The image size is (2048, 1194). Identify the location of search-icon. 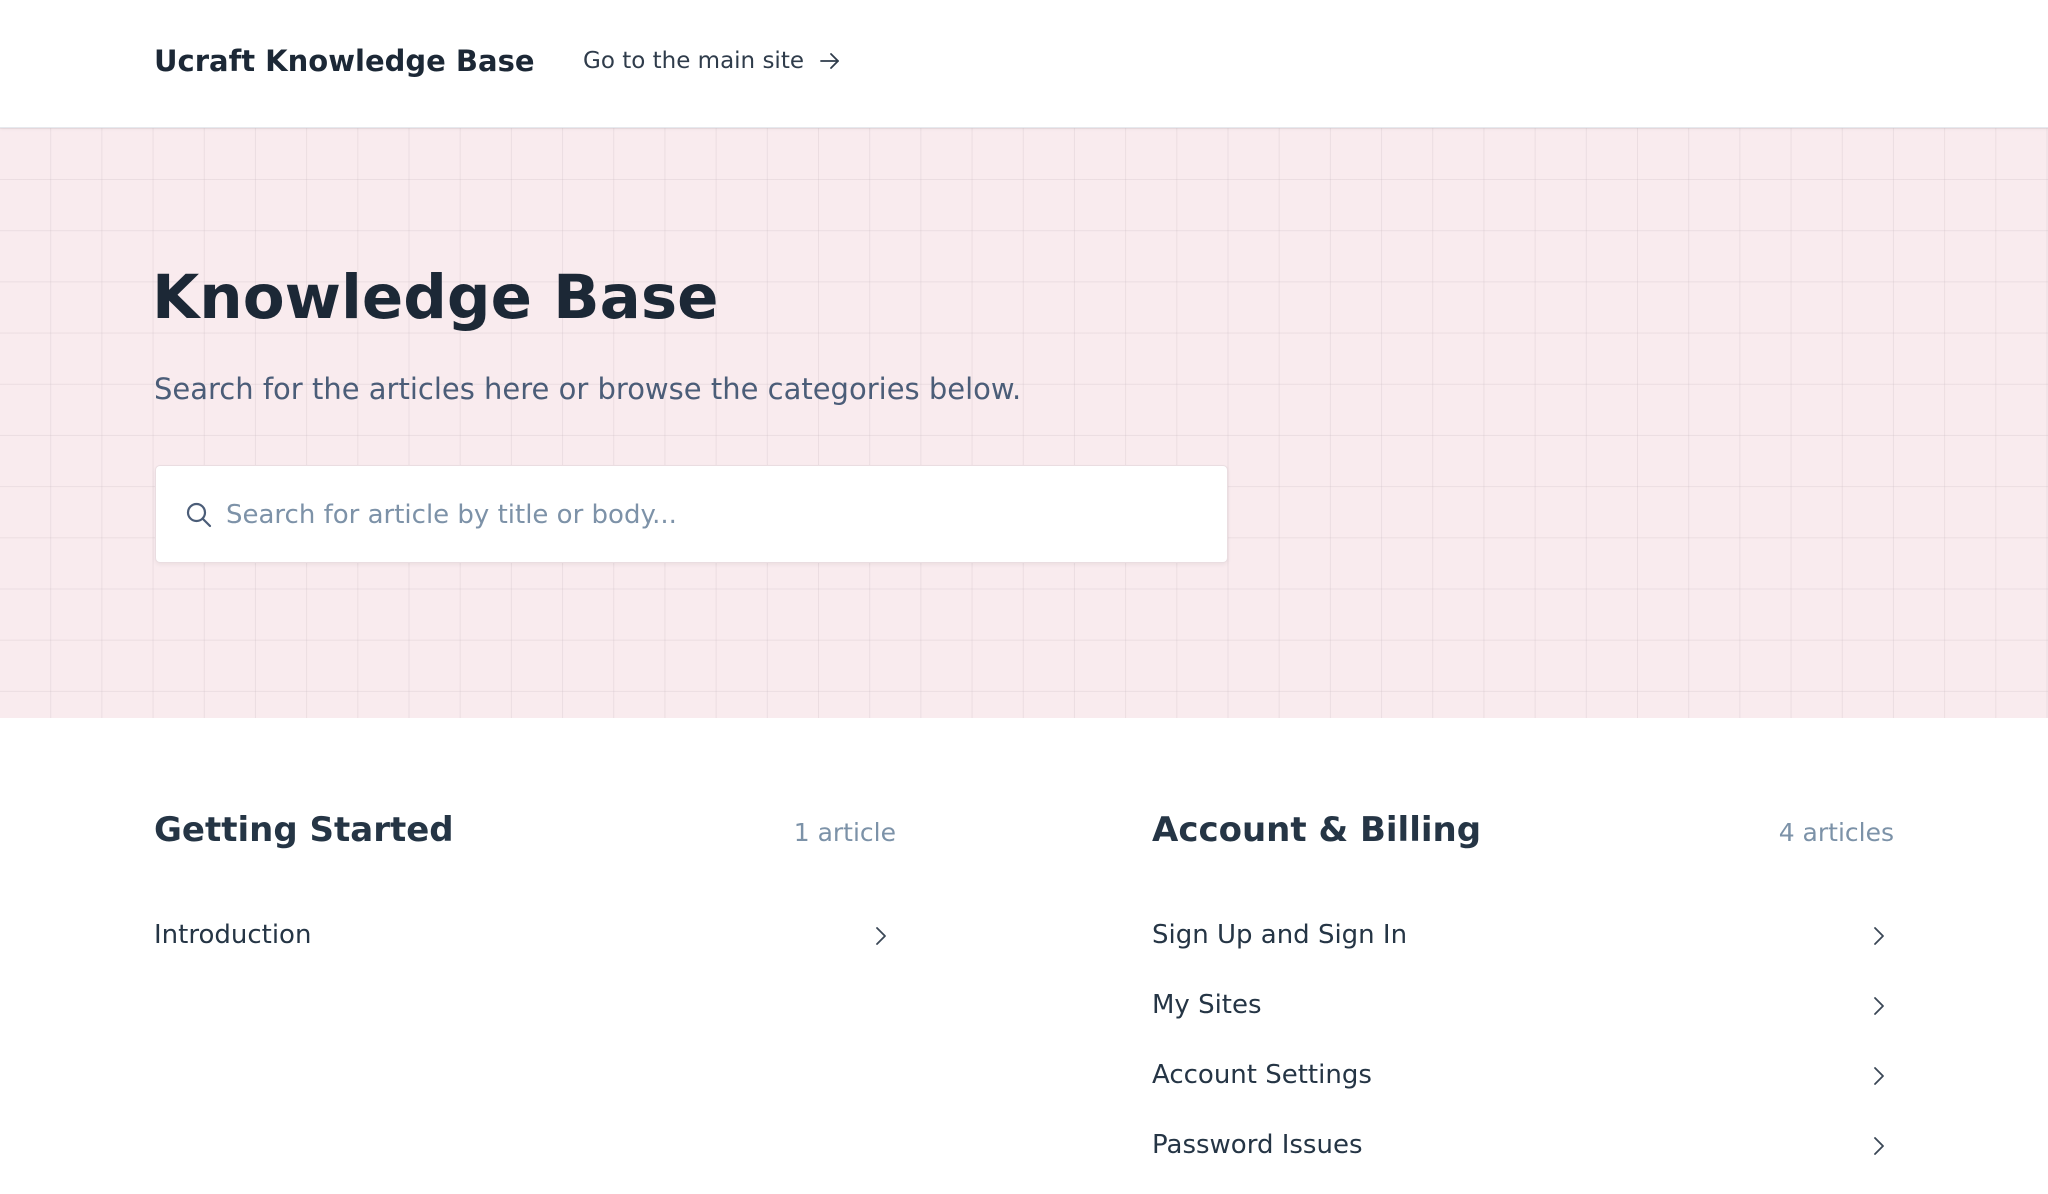
(199, 515).